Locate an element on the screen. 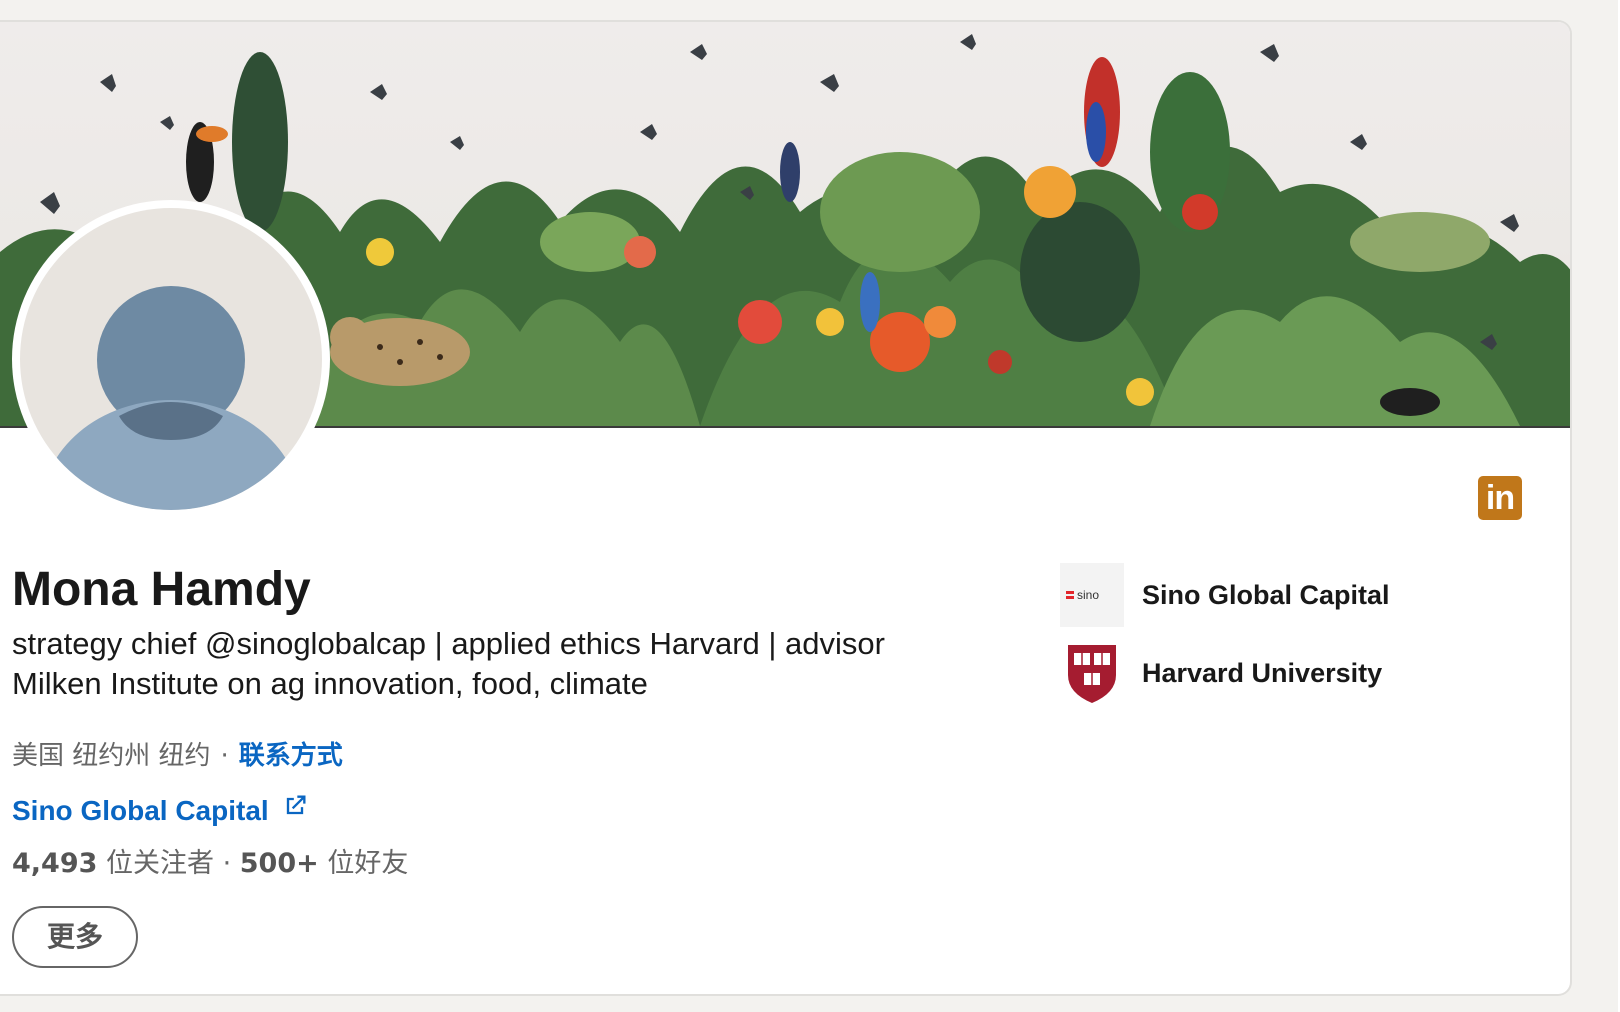 The height and width of the screenshot is (1012, 1620). org-item-sino: sino Sino Global Capital is located at coordinates (1225, 595).